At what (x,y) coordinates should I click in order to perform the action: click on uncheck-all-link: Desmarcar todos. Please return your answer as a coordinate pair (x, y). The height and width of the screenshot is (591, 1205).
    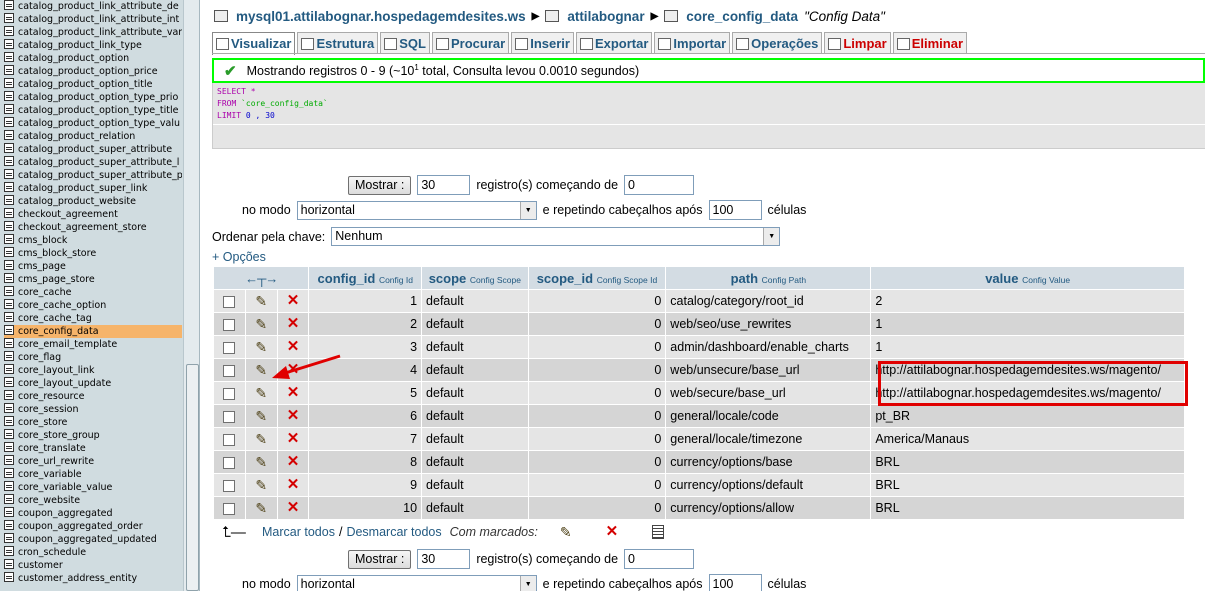
    Looking at the image, I should click on (393, 532).